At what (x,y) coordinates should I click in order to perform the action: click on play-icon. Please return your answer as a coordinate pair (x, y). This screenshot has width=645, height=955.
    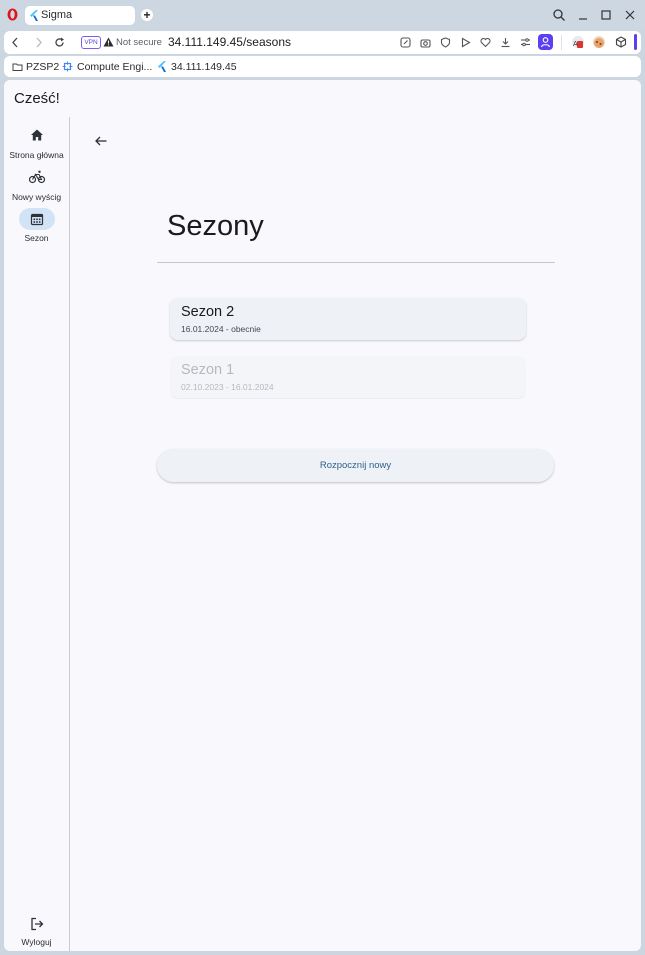
    Looking at the image, I should click on (465, 42).